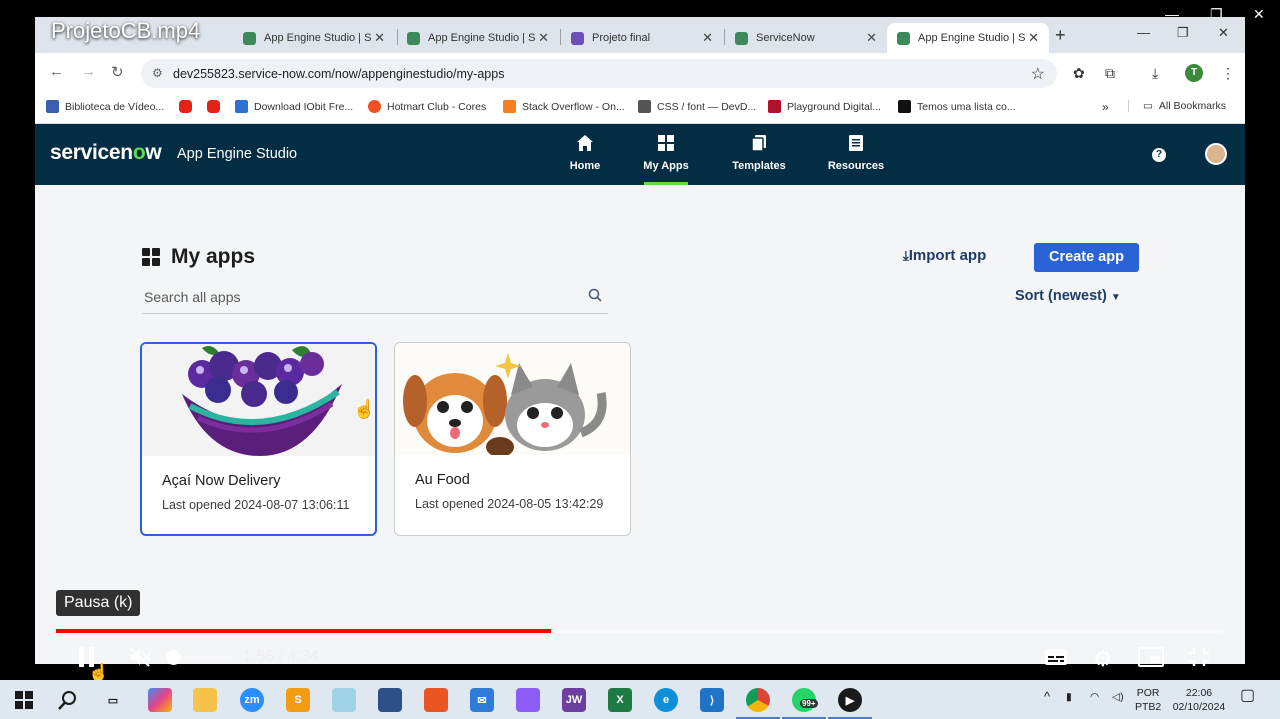 The width and height of the screenshot is (1280, 719). What do you see at coordinates (1069, 697) in the screenshot?
I see `battery-icon: ▮` at bounding box center [1069, 697].